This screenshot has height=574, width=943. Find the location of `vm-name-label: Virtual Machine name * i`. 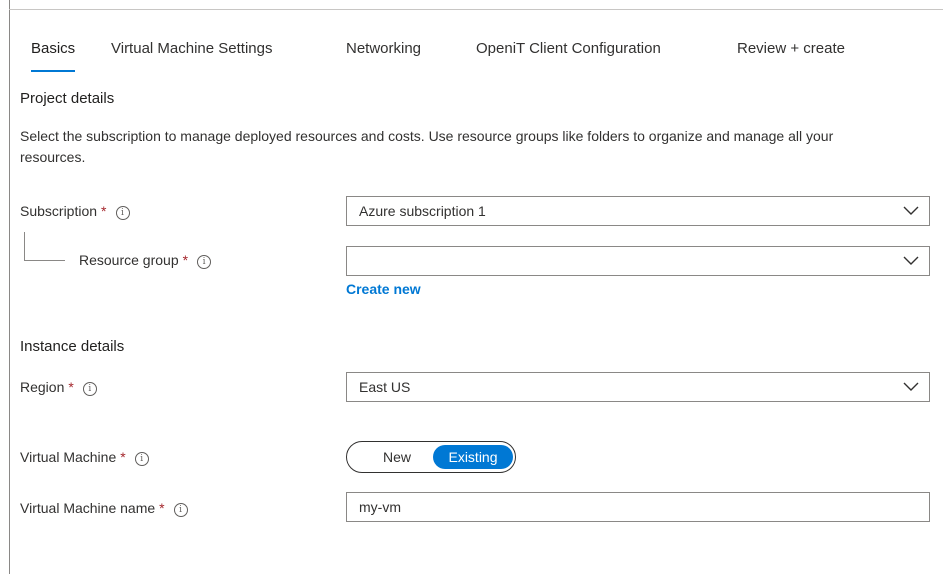

vm-name-label: Virtual Machine name * i is located at coordinates (104, 508).